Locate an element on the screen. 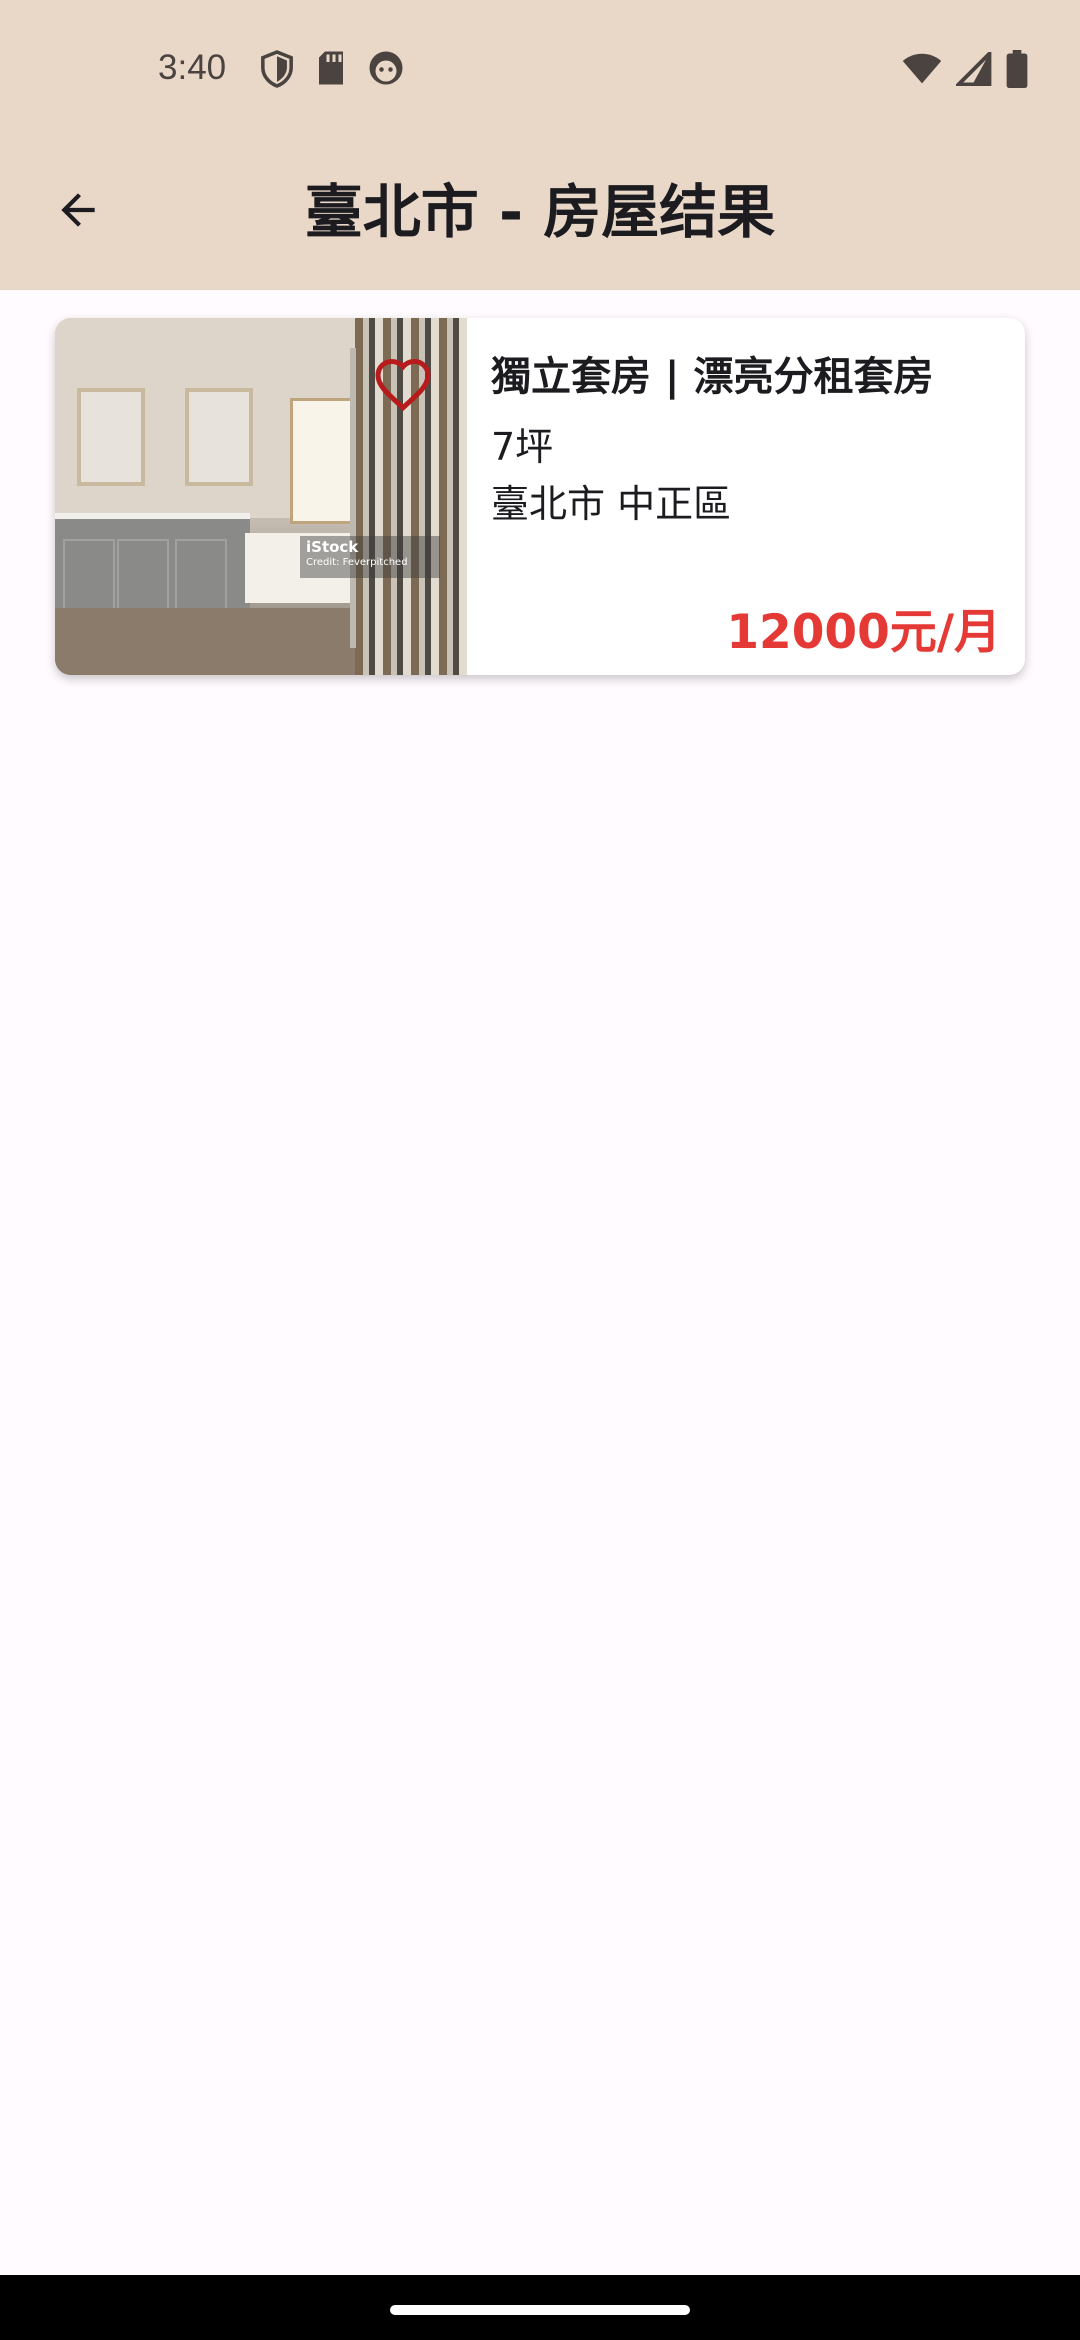 The height and width of the screenshot is (2340, 1080). image-watermark: iStock Credit: Feverpitched is located at coordinates (370, 557).